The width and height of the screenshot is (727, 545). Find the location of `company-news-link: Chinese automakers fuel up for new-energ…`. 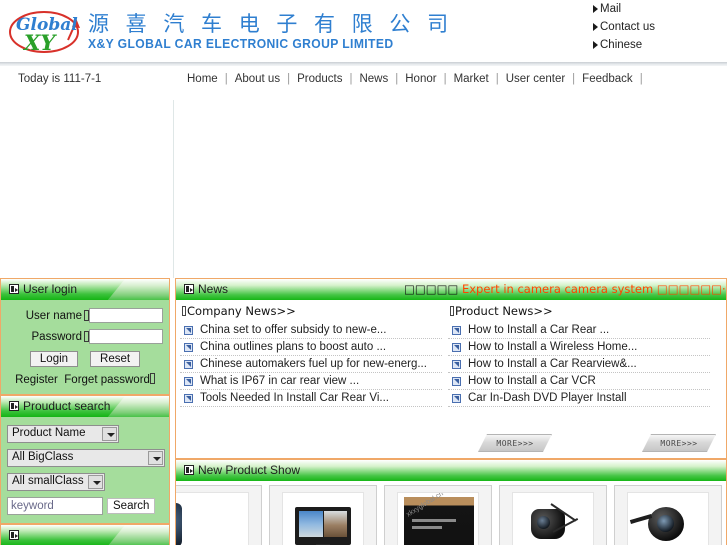

company-news-link: Chinese automakers fuel up for new-energ… is located at coordinates (313, 364).